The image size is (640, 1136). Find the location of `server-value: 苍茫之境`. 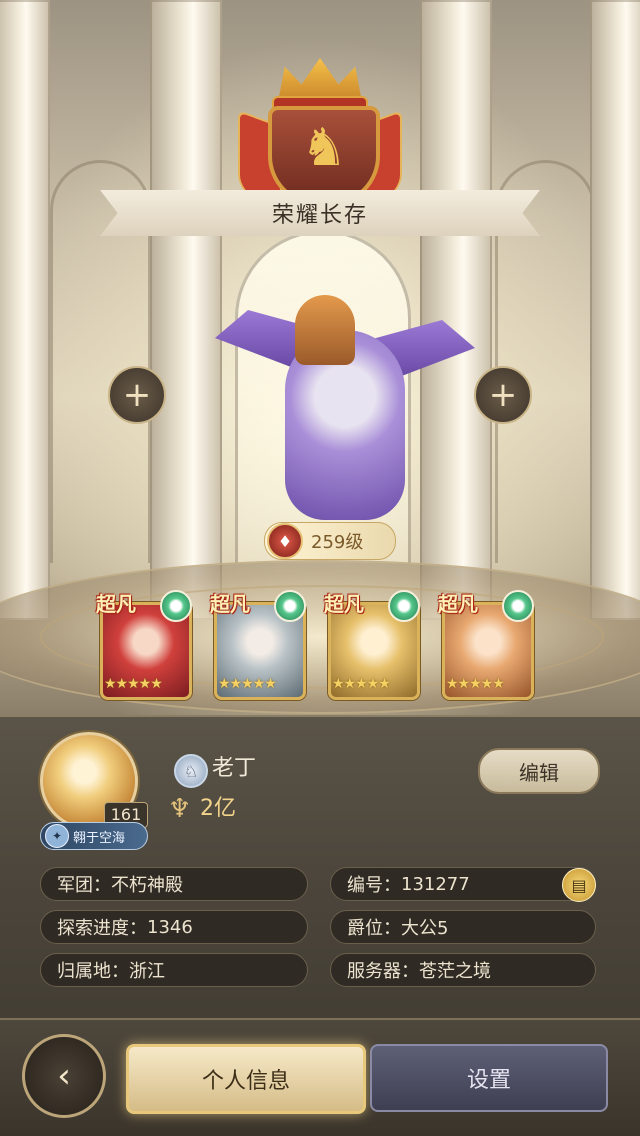

server-value: 苍茫之境 is located at coordinates (455, 971).